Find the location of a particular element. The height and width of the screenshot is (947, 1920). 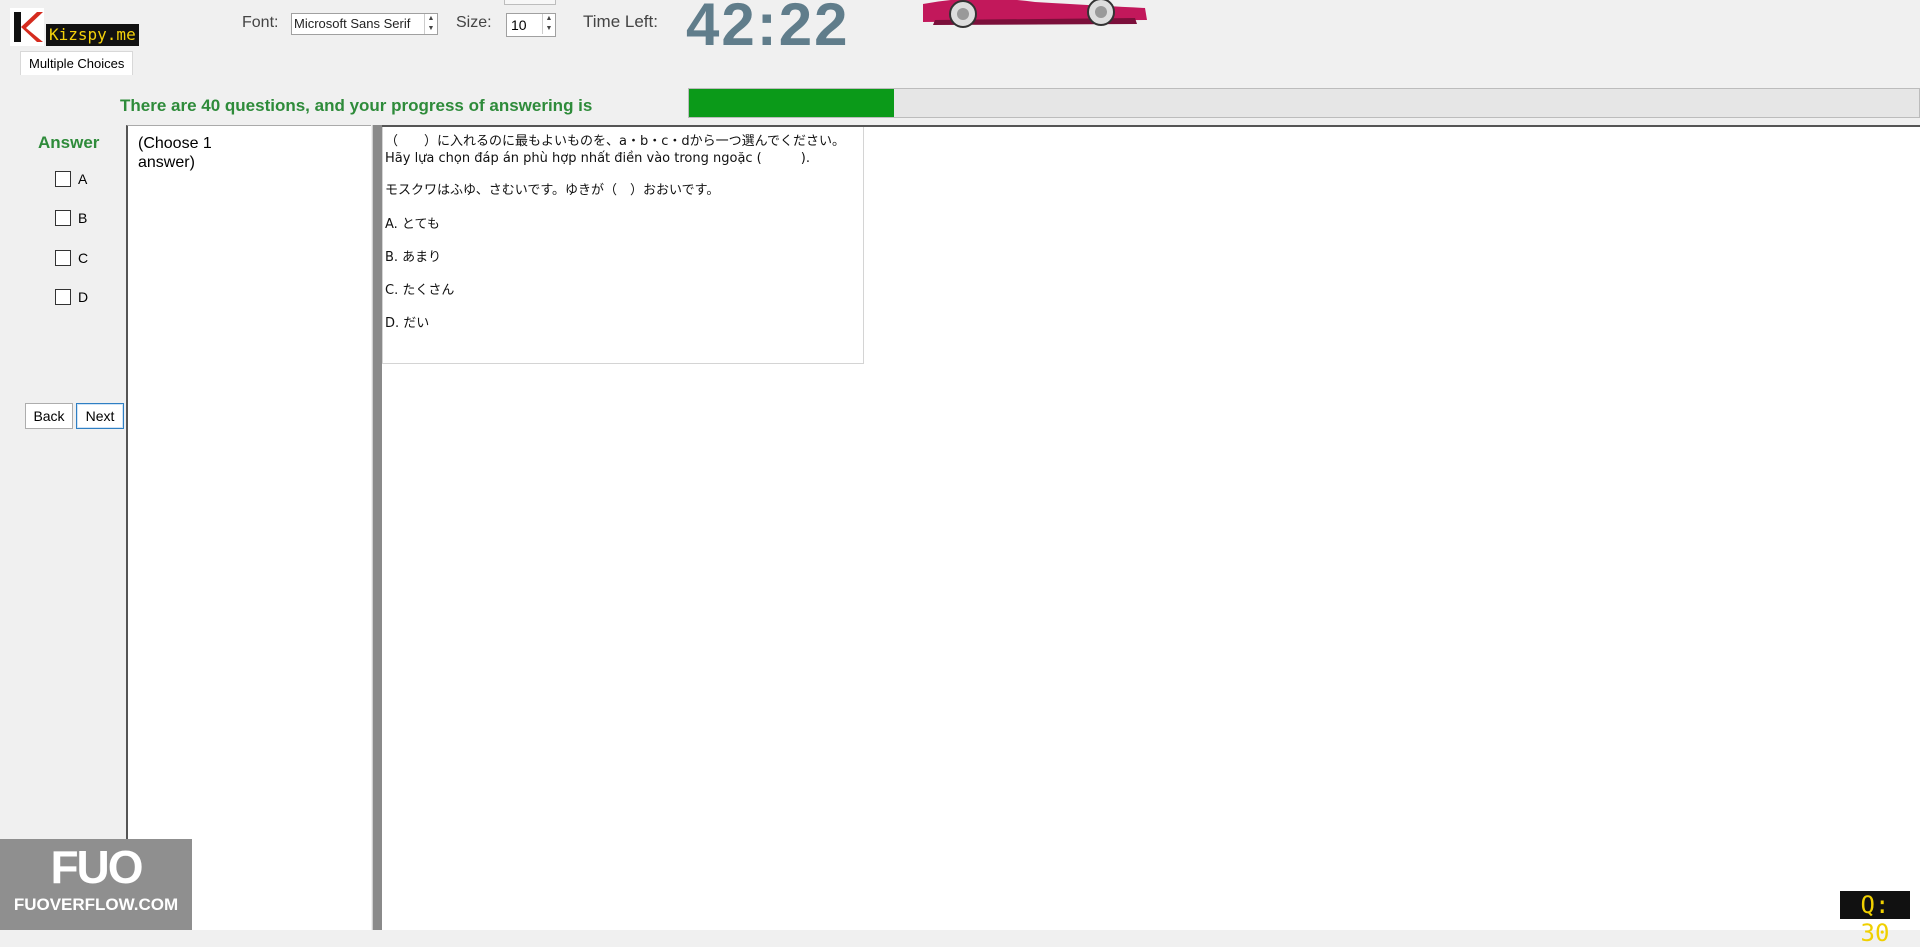

question-counter: Q: 30 is located at coordinates (1875, 919).